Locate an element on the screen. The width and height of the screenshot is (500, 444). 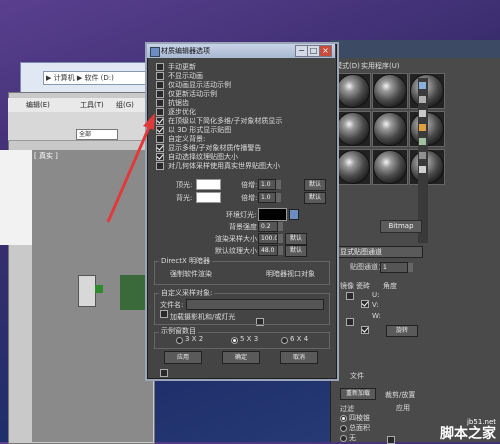
watermark: jb51.net 脚本之家 is located at coordinates (468, 429).